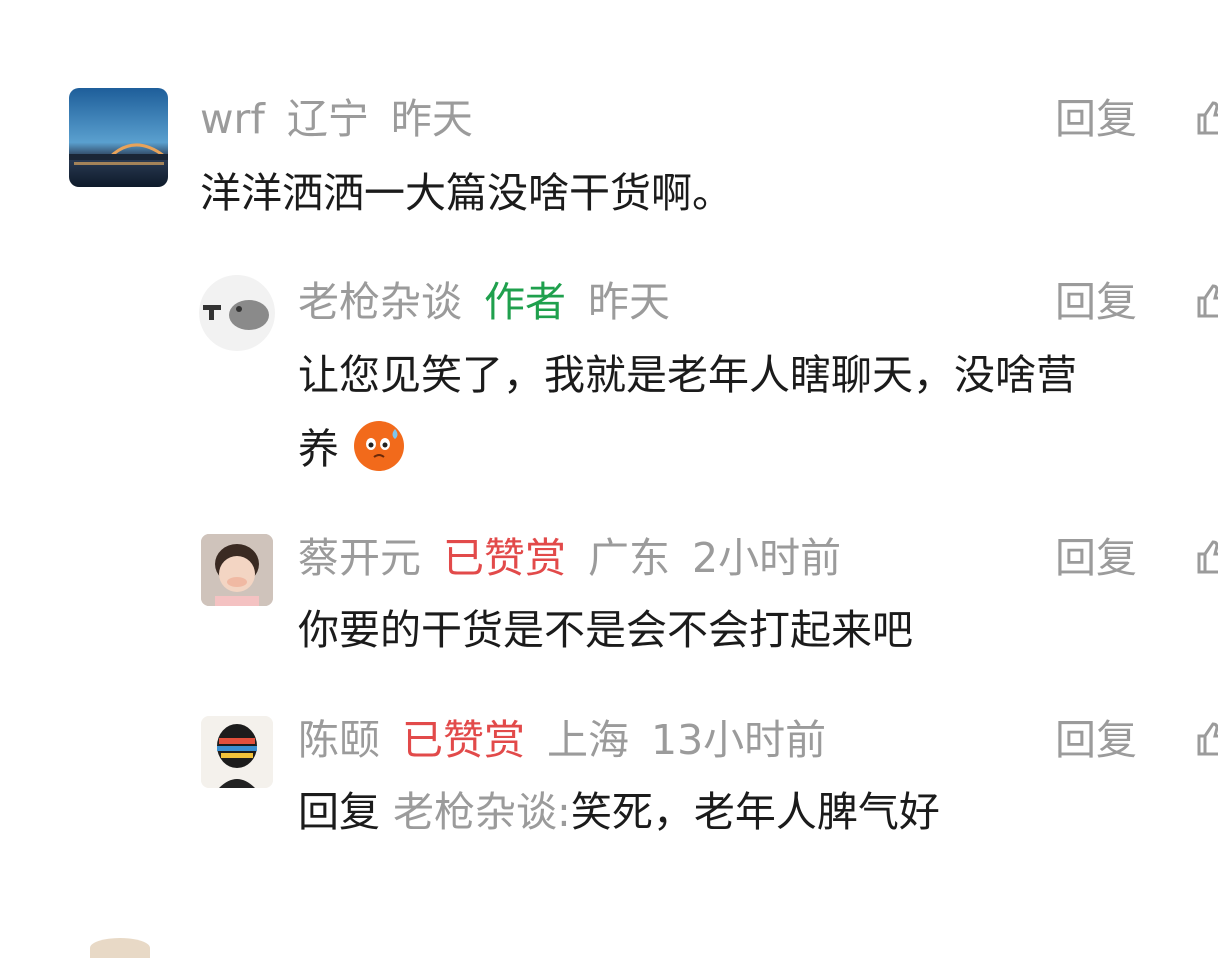 Image resolution: width=1218 pixels, height=958 pixels. I want to click on comment-text: 让您见笑了，我就是老年人瞎聊天，没啥营, so click(687, 375).